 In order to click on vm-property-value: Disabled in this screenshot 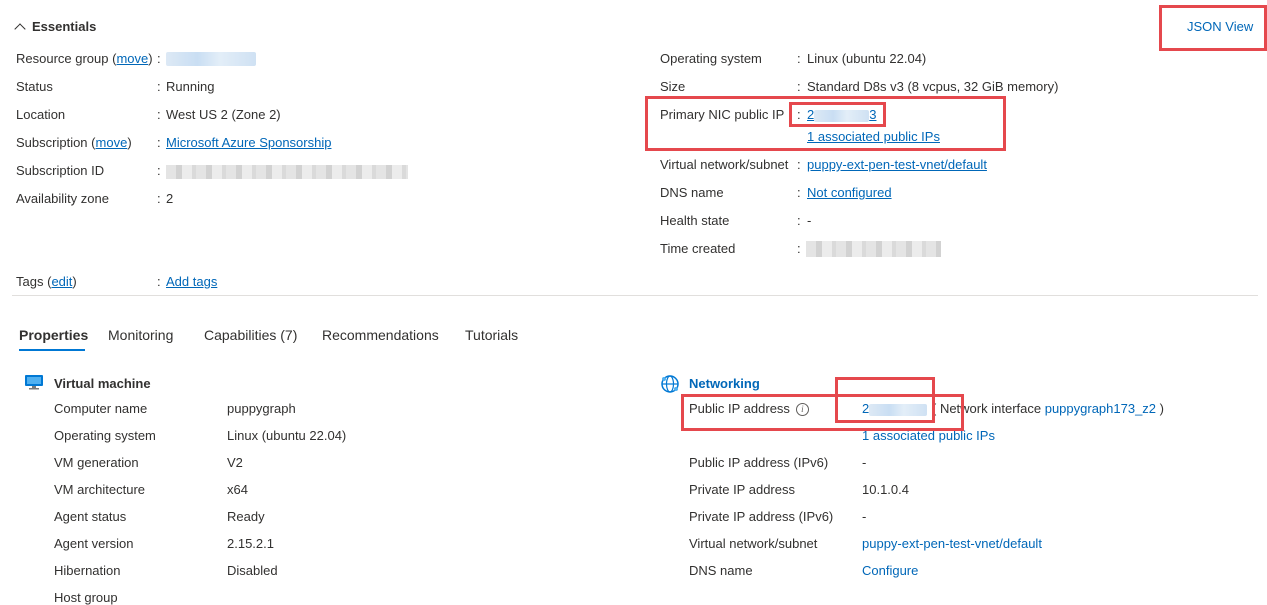, I will do `click(252, 570)`.